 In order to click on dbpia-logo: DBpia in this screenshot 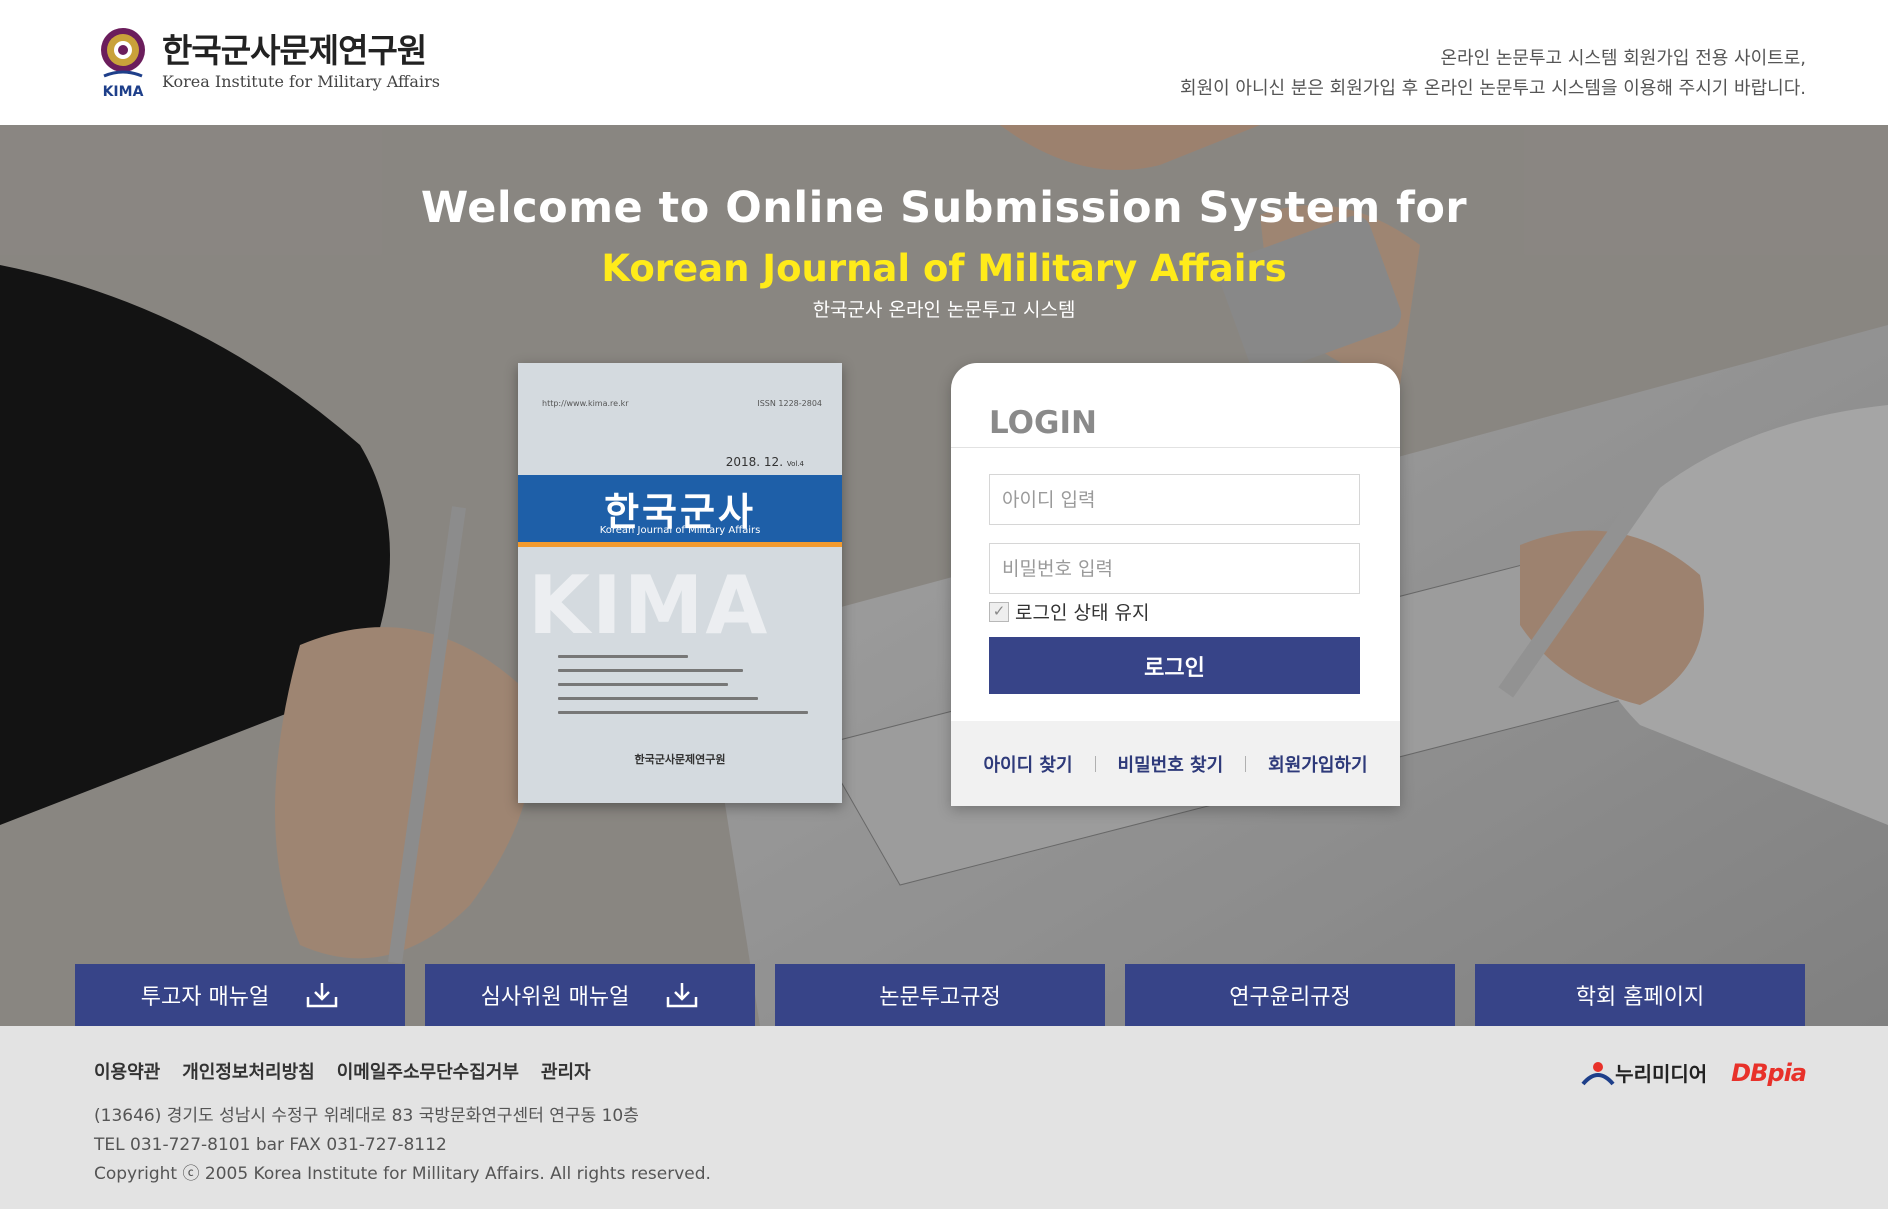, I will do `click(1769, 1073)`.